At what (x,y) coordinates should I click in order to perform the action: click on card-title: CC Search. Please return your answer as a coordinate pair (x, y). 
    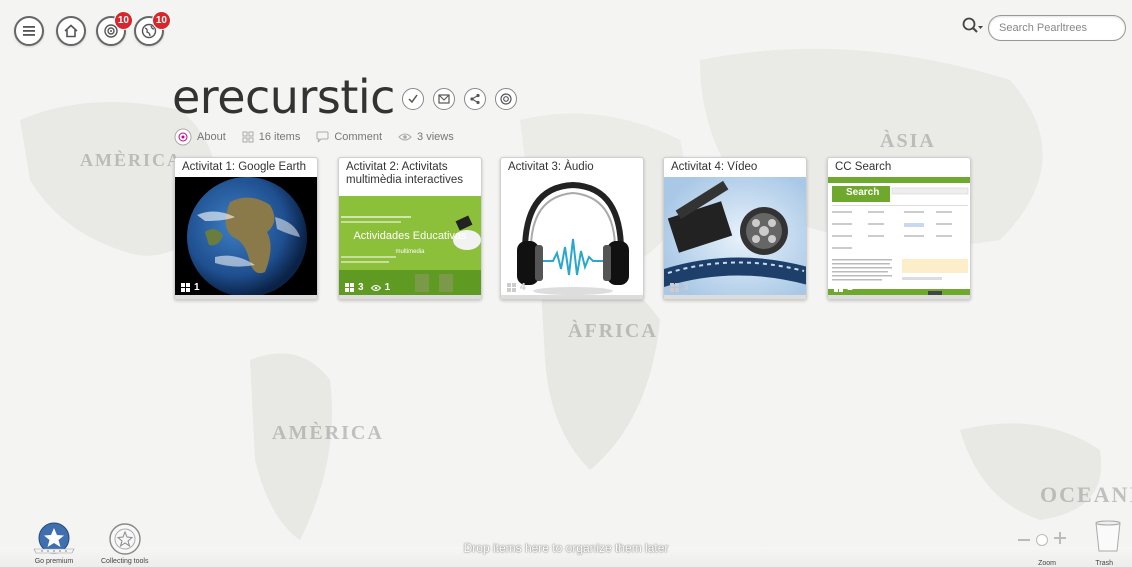
    Looking at the image, I should click on (863, 167).